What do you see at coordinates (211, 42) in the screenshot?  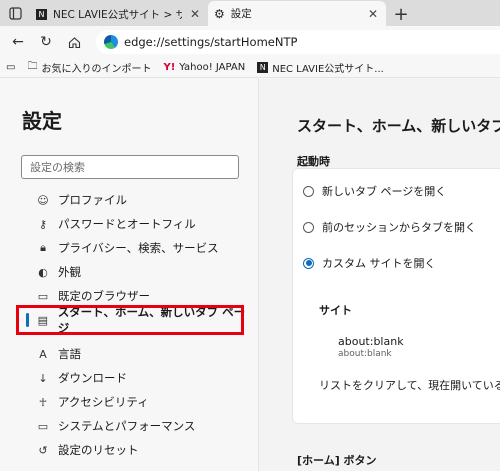 I see `address-url: edge://settings/startHomeNTP` at bounding box center [211, 42].